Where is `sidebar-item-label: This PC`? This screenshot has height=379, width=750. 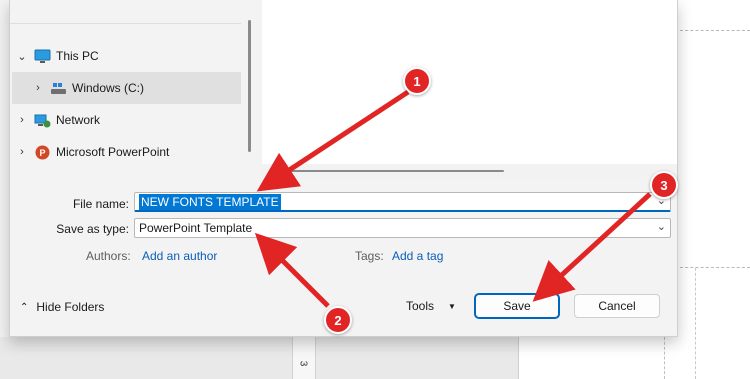 sidebar-item-label: This PC is located at coordinates (77, 56).